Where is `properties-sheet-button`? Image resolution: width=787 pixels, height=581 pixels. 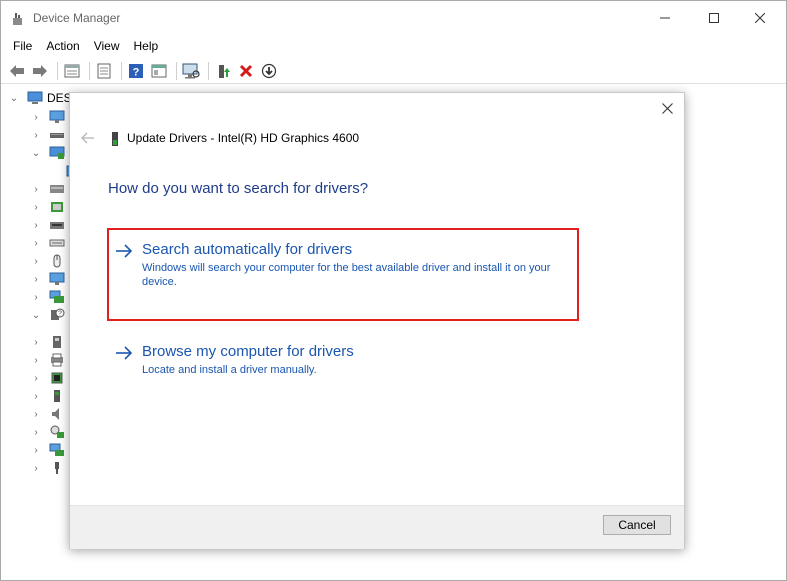 properties-sheet-button is located at coordinates (159, 71).